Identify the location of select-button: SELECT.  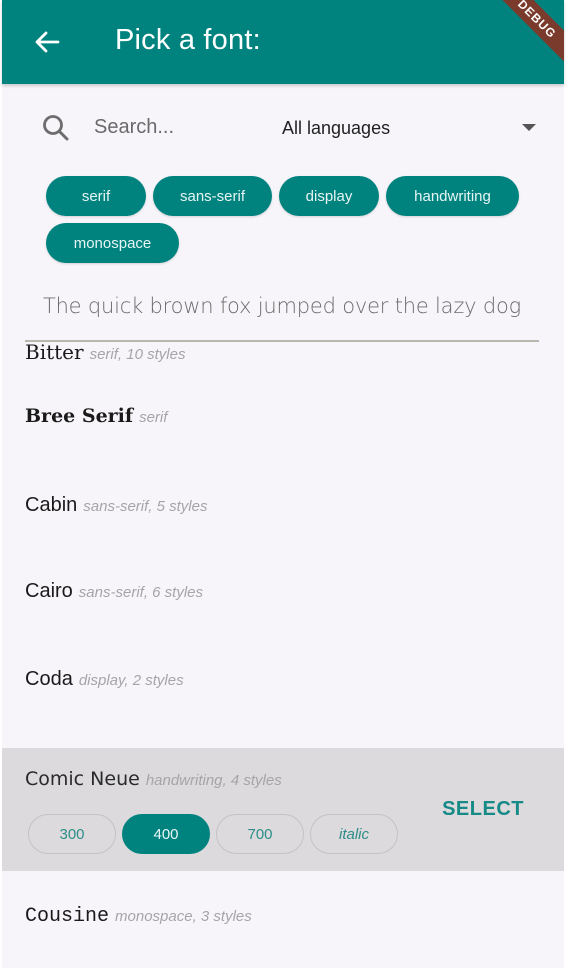
(483, 809).